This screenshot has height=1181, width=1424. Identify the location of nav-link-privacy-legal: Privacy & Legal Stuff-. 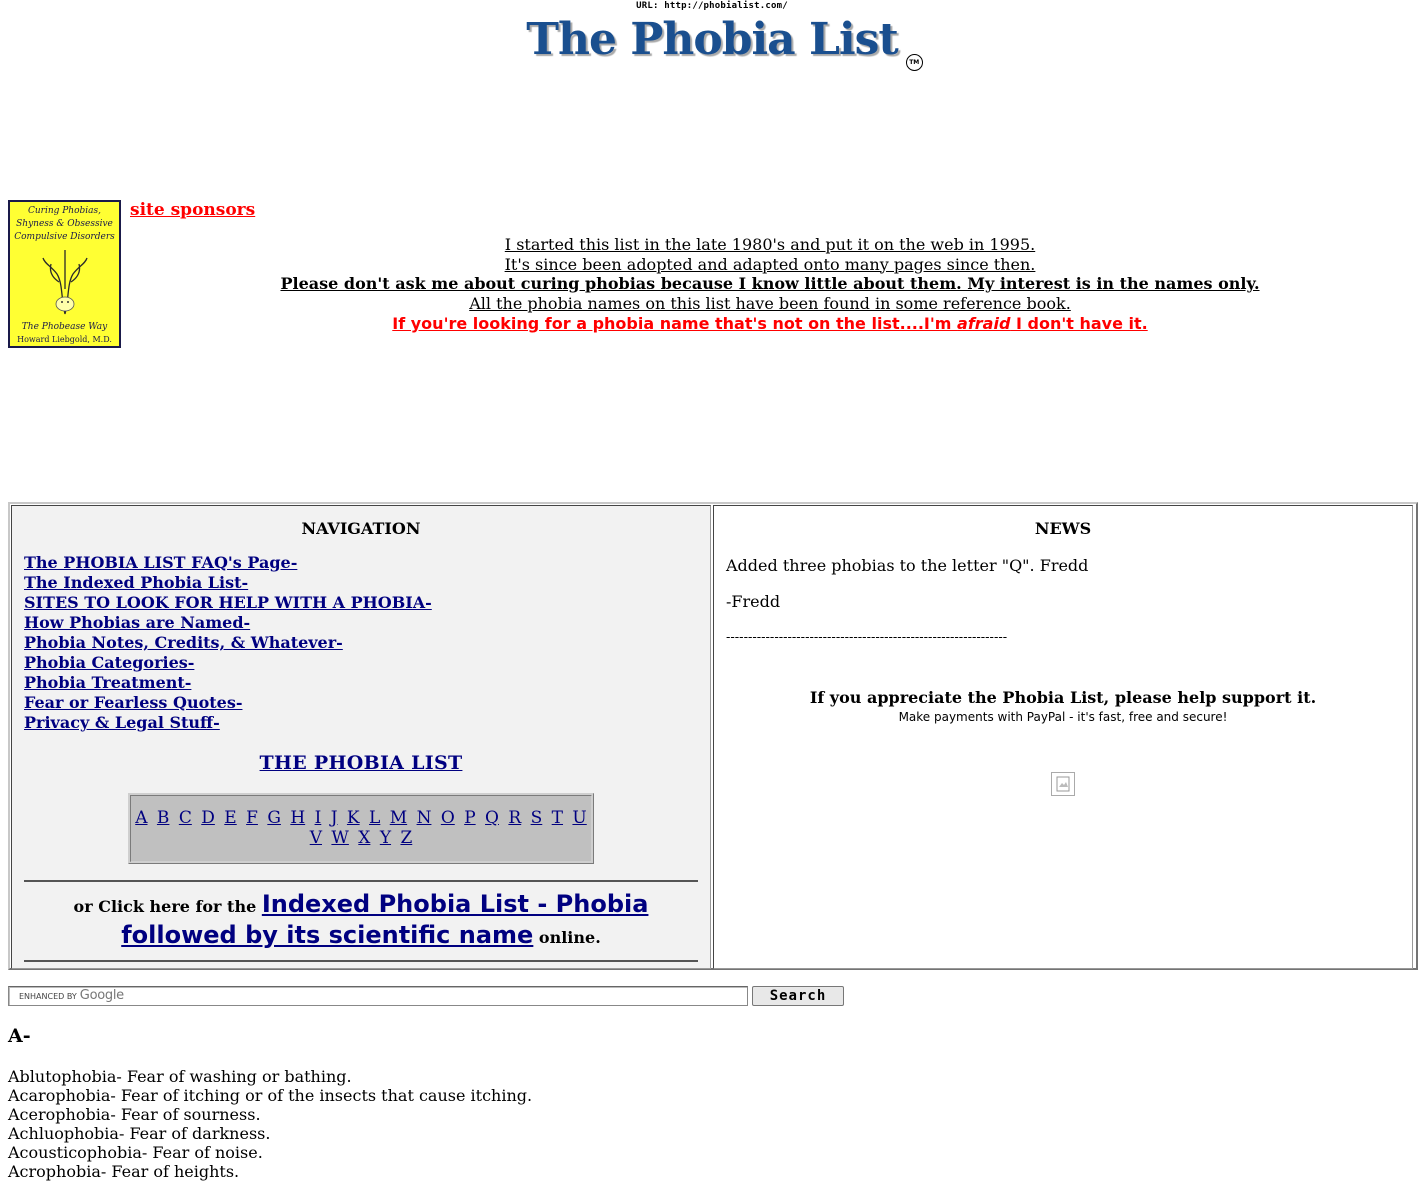
(361, 723).